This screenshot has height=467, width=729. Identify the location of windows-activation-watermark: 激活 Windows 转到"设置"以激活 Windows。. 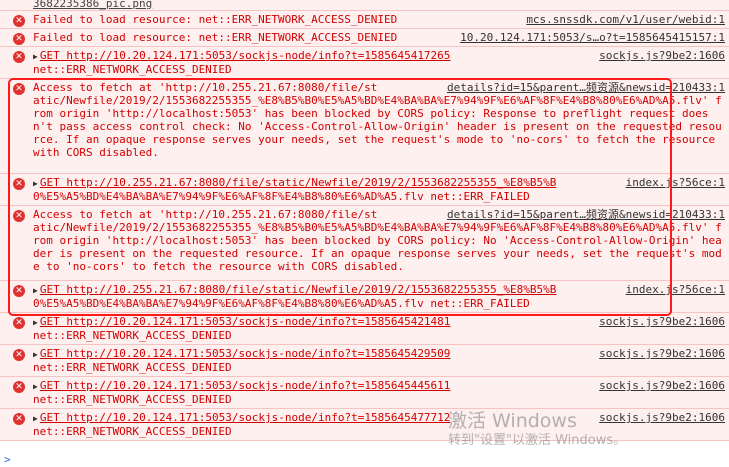
(537, 430).